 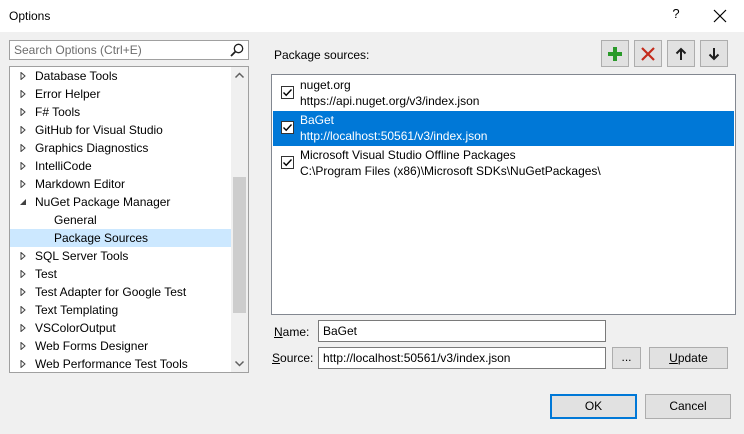 What do you see at coordinates (292, 332) in the screenshot?
I see `name-label: Name:` at bounding box center [292, 332].